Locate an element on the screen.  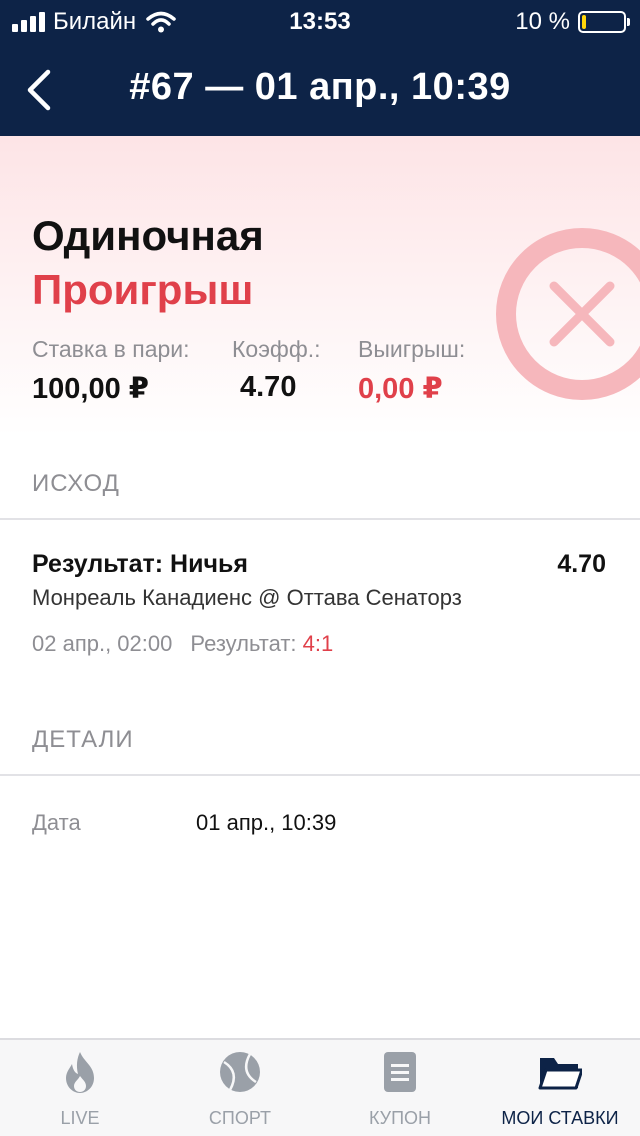
win-value: 0,00 ₽ is located at coordinates (400, 389).